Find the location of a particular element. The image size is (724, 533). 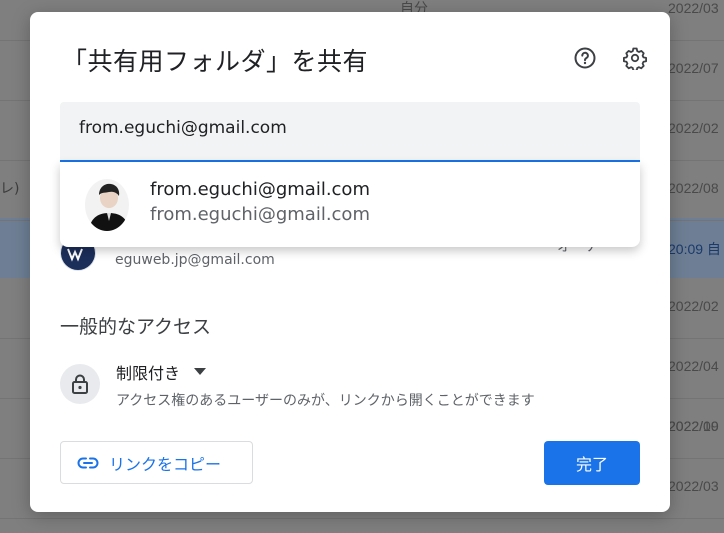

done-button: 完了 is located at coordinates (592, 463).